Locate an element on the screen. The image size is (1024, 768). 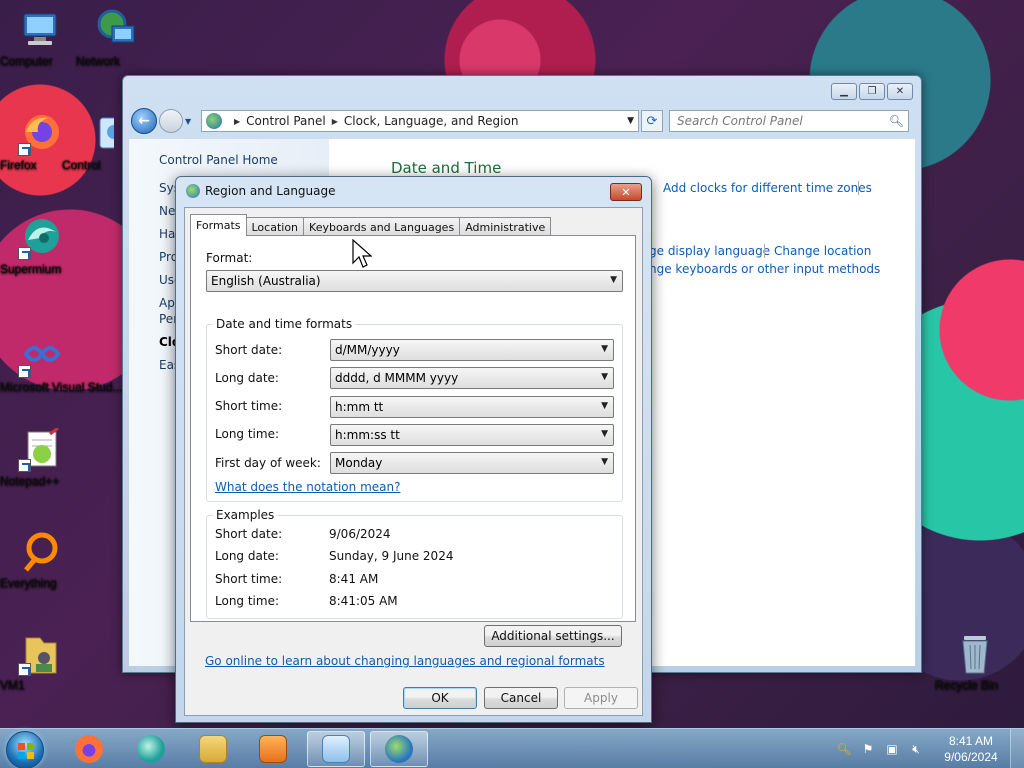
restore-button: ❐ is located at coordinates (872, 91).